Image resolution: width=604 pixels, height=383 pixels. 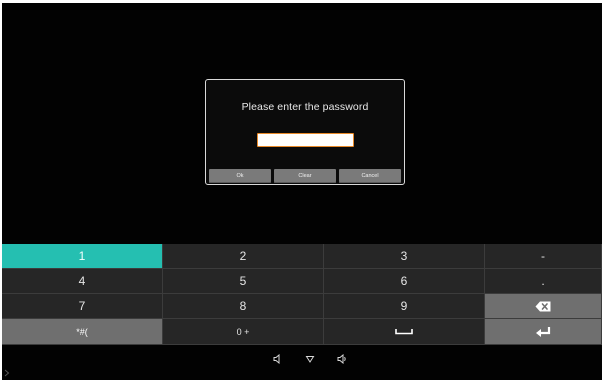 I want to click on back-icon, so click(x=310, y=357).